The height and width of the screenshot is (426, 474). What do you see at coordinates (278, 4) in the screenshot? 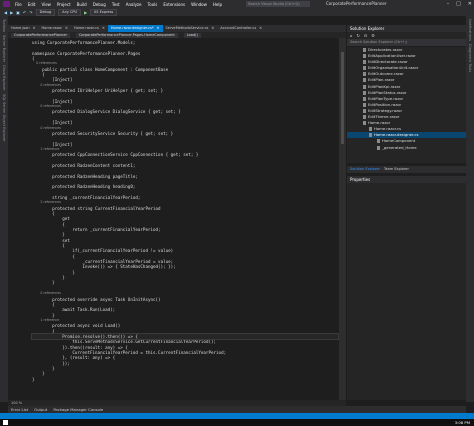
I see `search-input: Search Visual Studio (Ctrl+Q)` at bounding box center [278, 4].